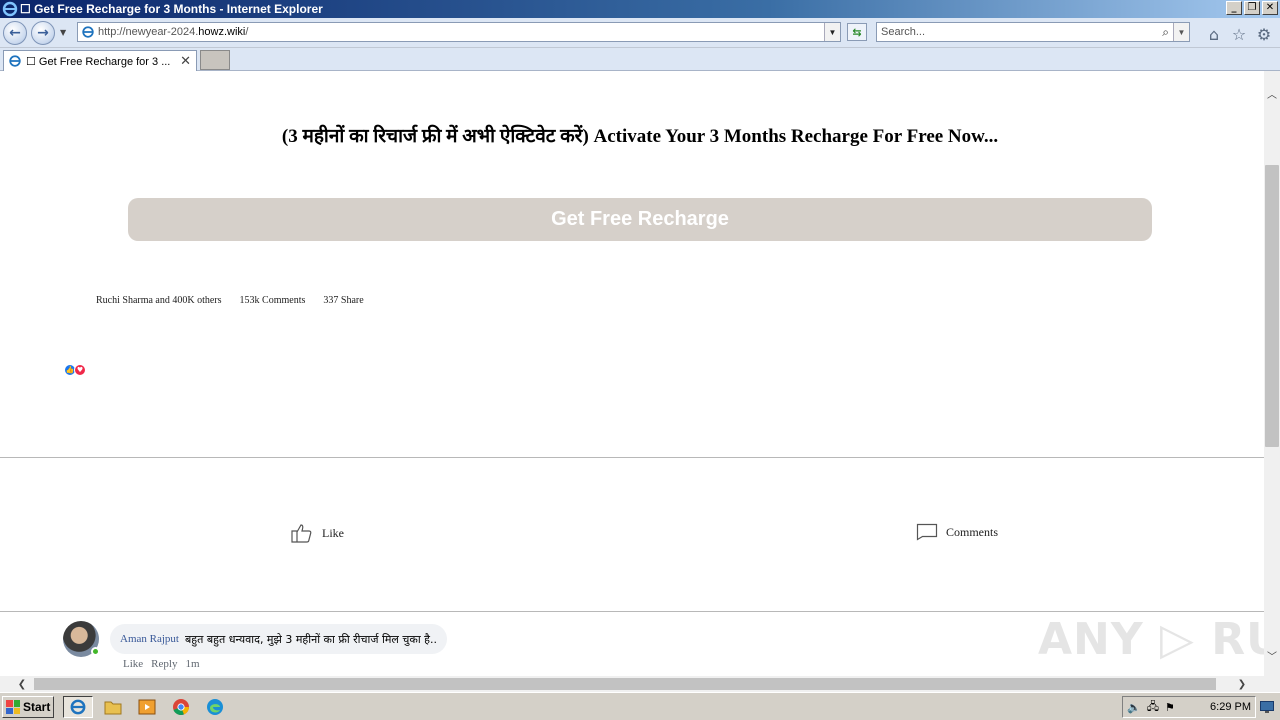 The height and width of the screenshot is (720, 1280). What do you see at coordinates (37, 707) in the screenshot?
I see `start-label: Start` at bounding box center [37, 707].